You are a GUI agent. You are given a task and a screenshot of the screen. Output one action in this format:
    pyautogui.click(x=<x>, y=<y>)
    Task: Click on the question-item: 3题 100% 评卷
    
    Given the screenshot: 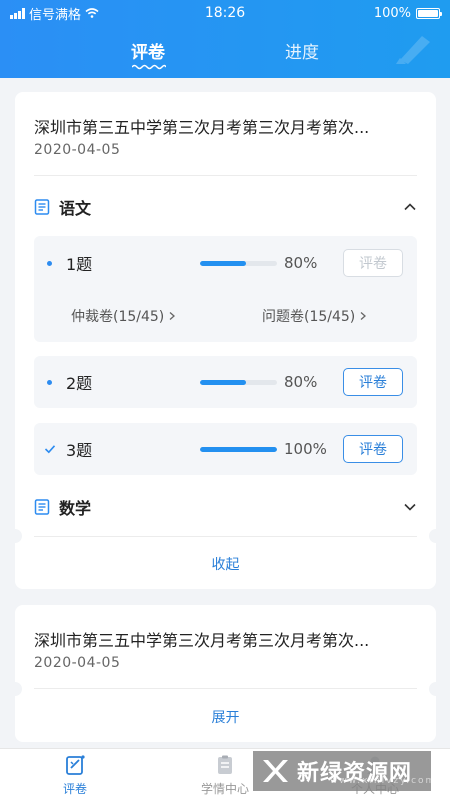 What is the action you would take?
    pyautogui.click(x=225, y=449)
    